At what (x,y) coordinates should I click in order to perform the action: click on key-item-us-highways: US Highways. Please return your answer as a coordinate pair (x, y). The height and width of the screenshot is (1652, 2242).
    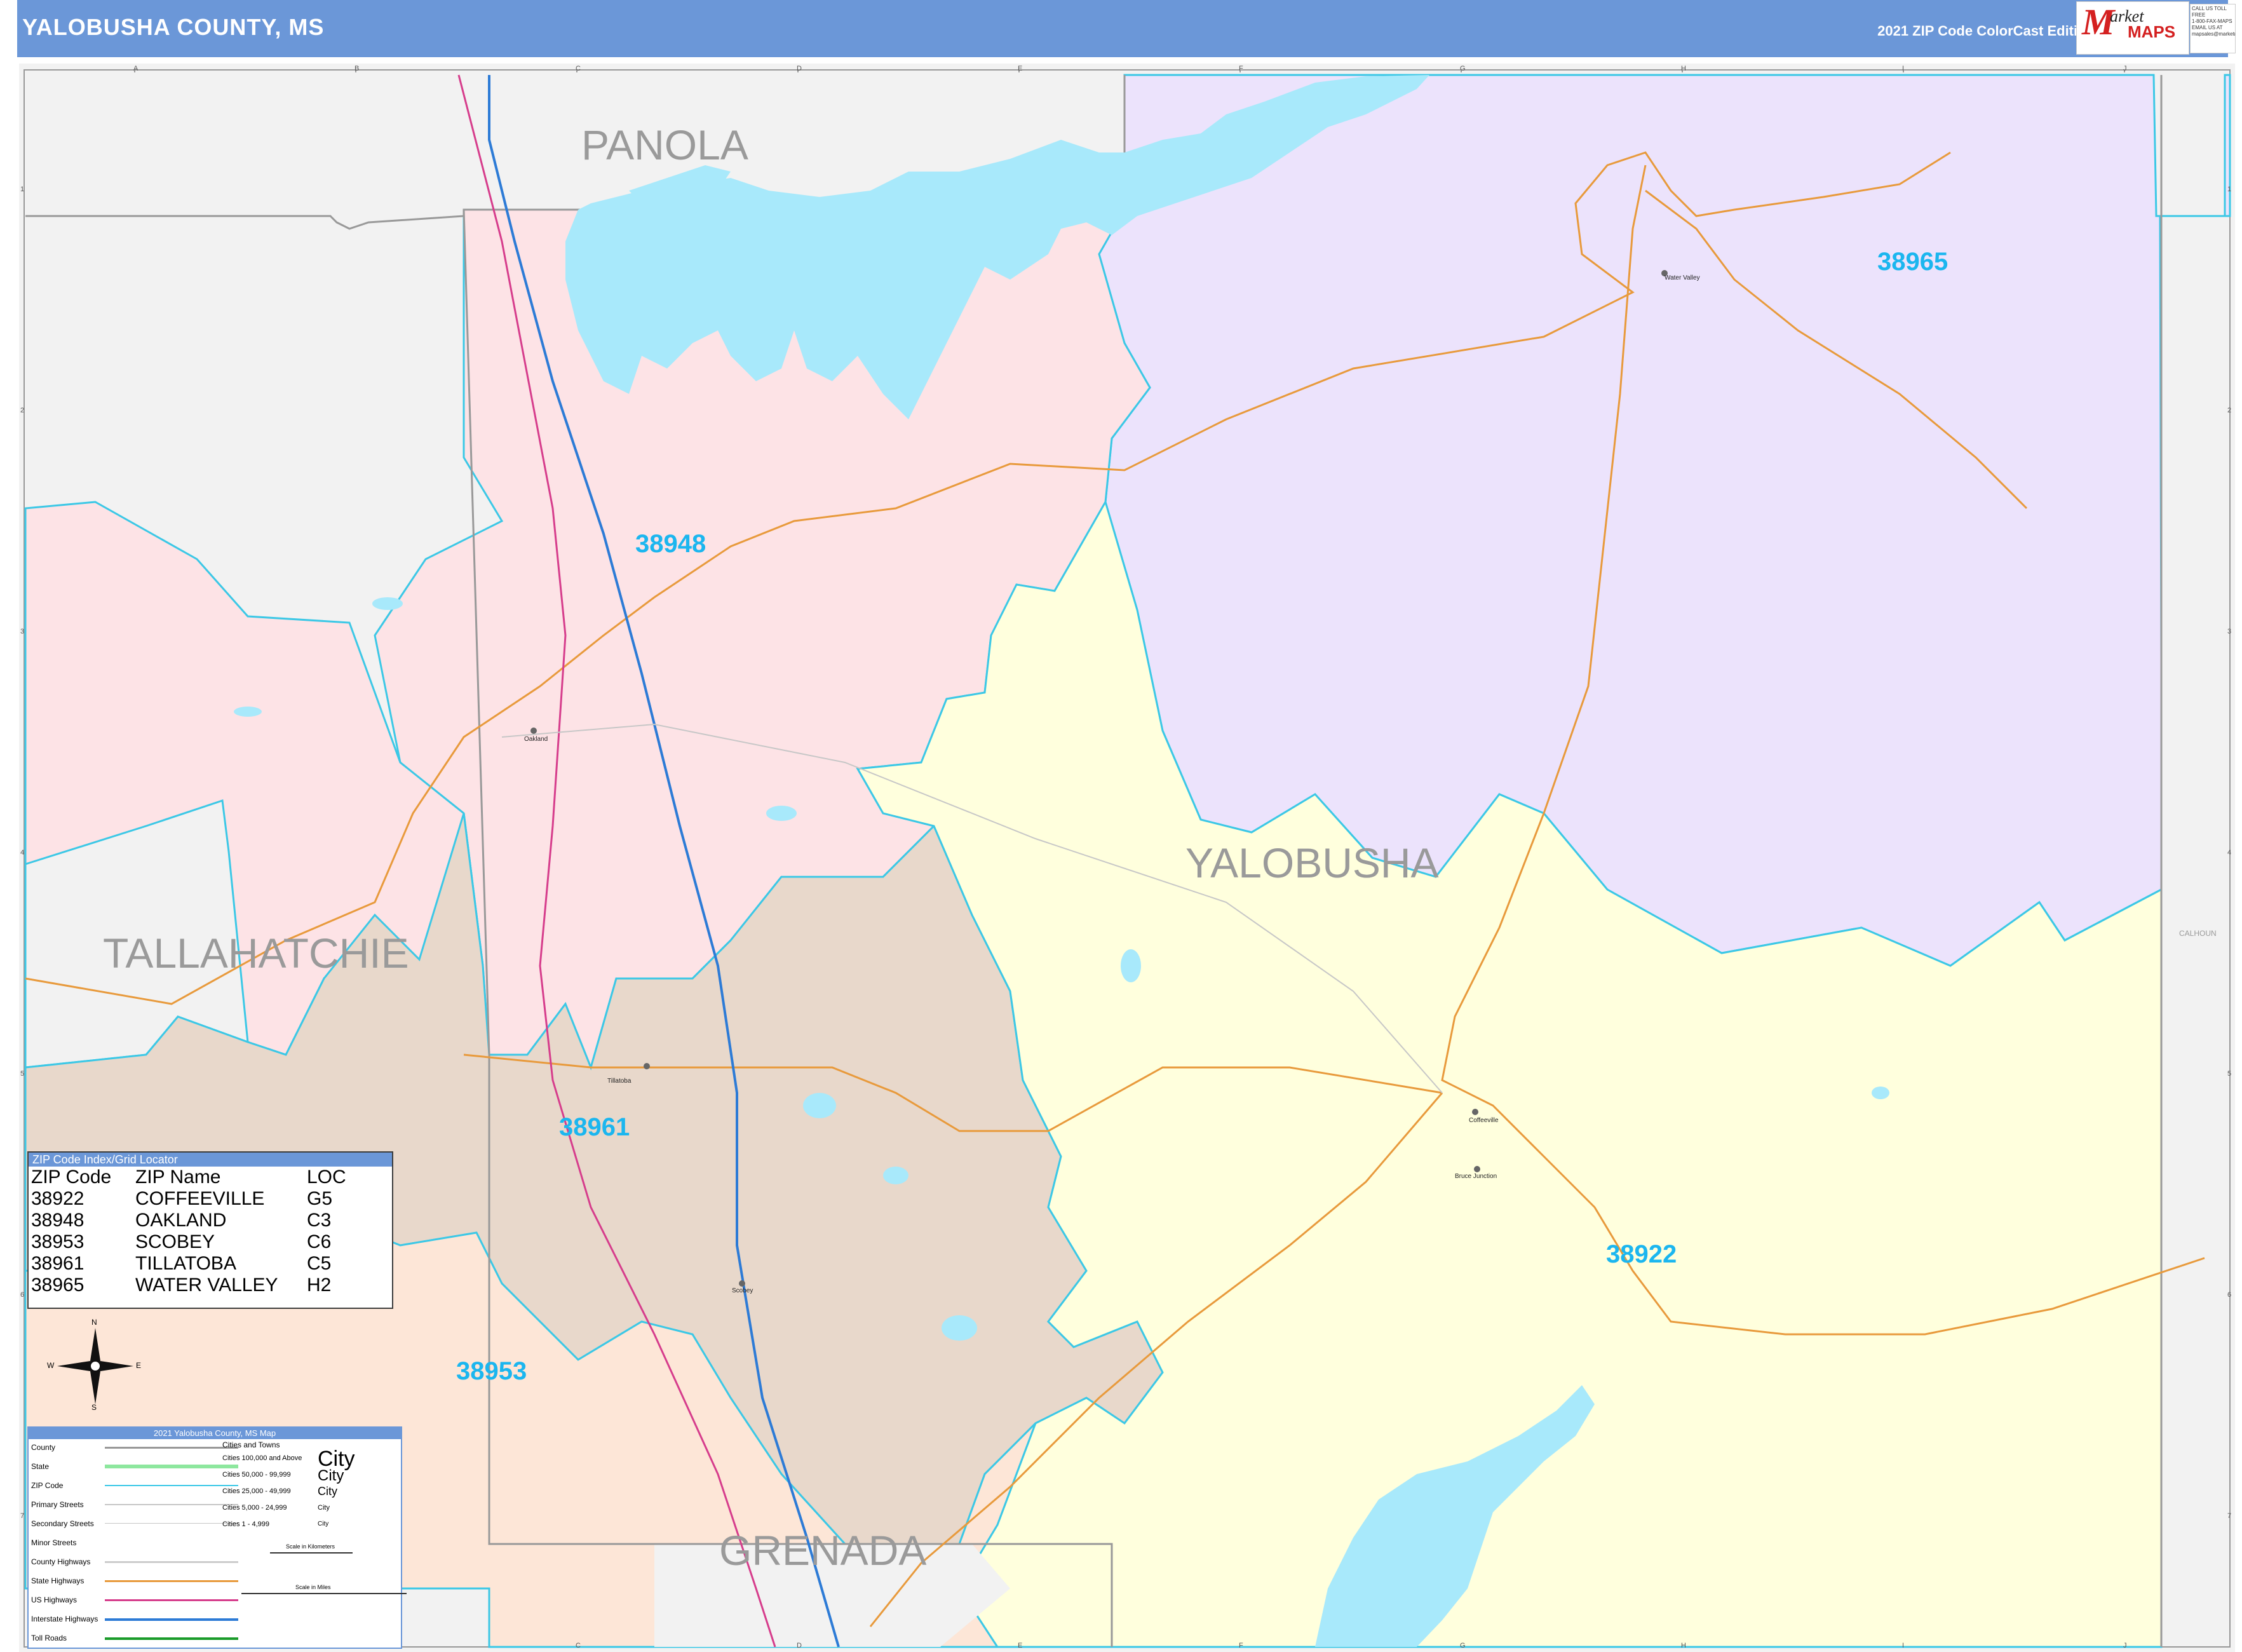
    Looking at the image, I should click on (54, 1600).